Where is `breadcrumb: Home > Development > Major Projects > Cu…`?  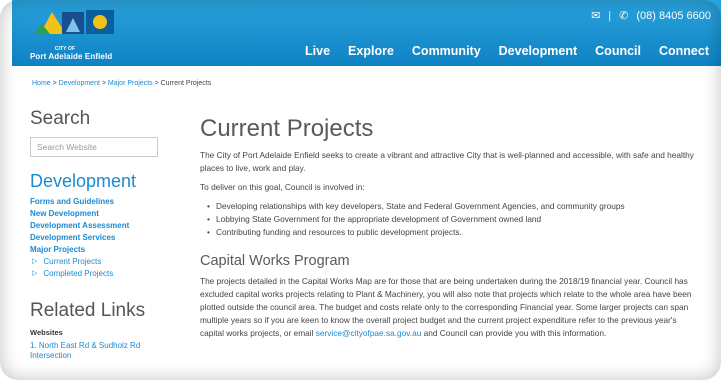
breadcrumb: Home > Development > Major Projects > Cu… is located at coordinates (121, 83).